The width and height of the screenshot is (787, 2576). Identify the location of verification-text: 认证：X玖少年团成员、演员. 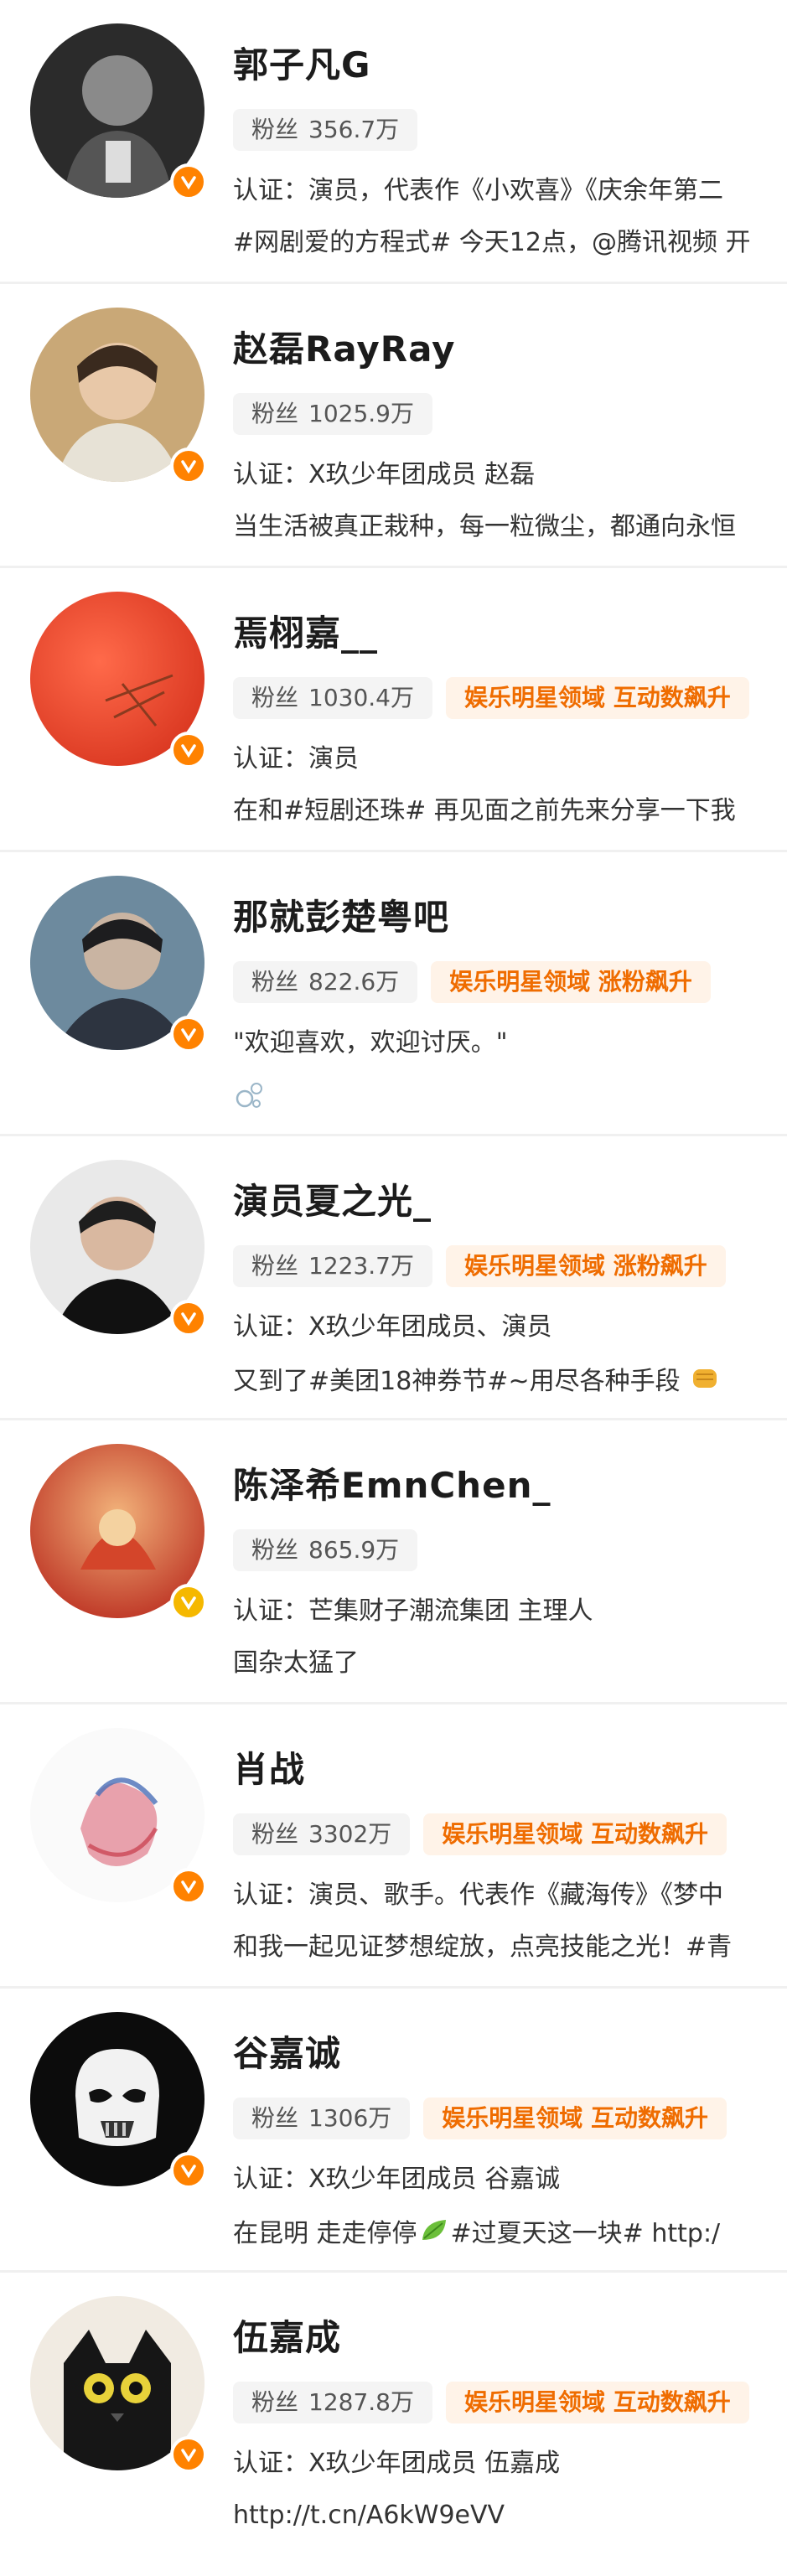
(393, 1327).